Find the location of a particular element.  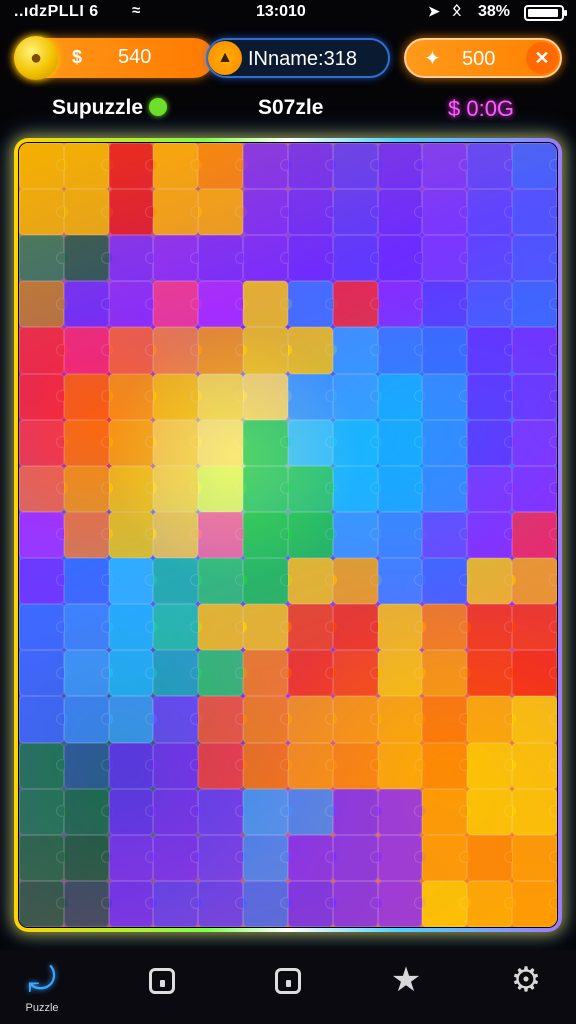

nav-home is located at coordinates (162, 979).